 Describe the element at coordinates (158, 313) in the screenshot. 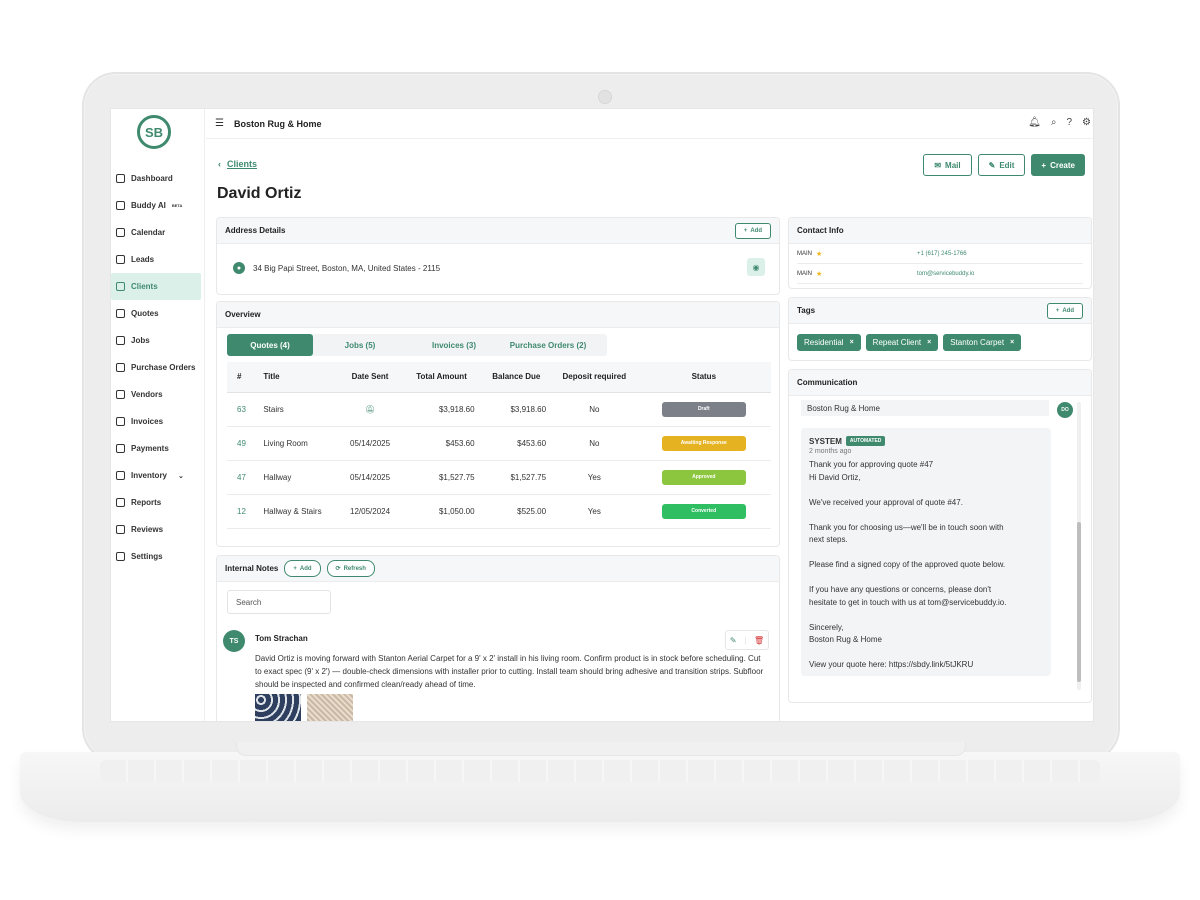

I see `sidebar-item-quotes: Quotes` at that location.